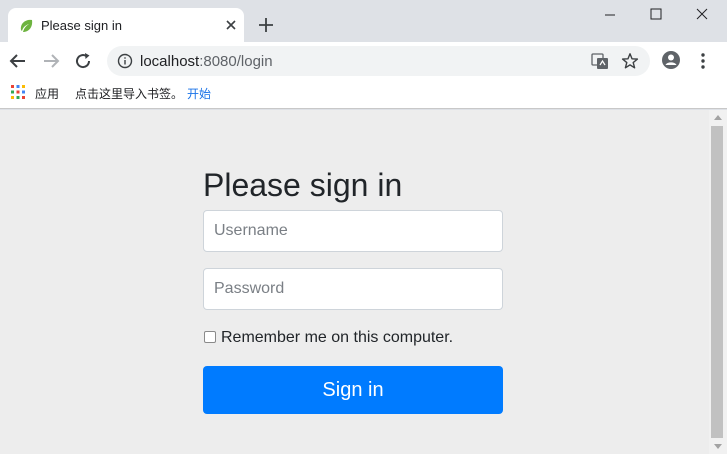 Image resolution: width=727 pixels, height=454 pixels. I want to click on browser-toolbar: localhost:8080/login, so click(363, 61).